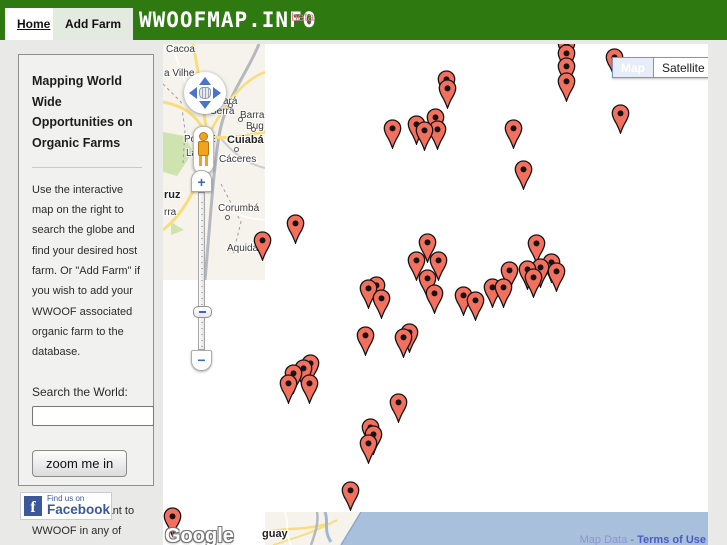 The height and width of the screenshot is (545, 727). What do you see at coordinates (202, 312) in the screenshot?
I see `zoom-slider-handle` at bounding box center [202, 312].